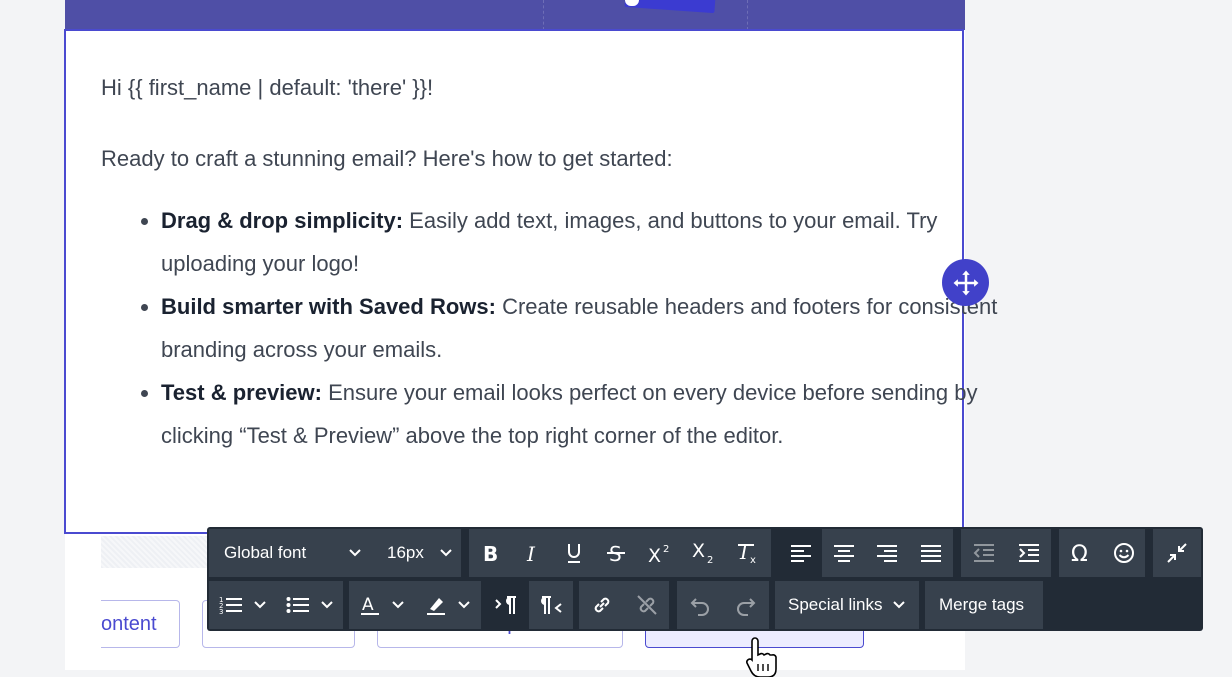 The width and height of the screenshot is (1232, 677). I want to click on text-color-icon: A, so click(370, 605).